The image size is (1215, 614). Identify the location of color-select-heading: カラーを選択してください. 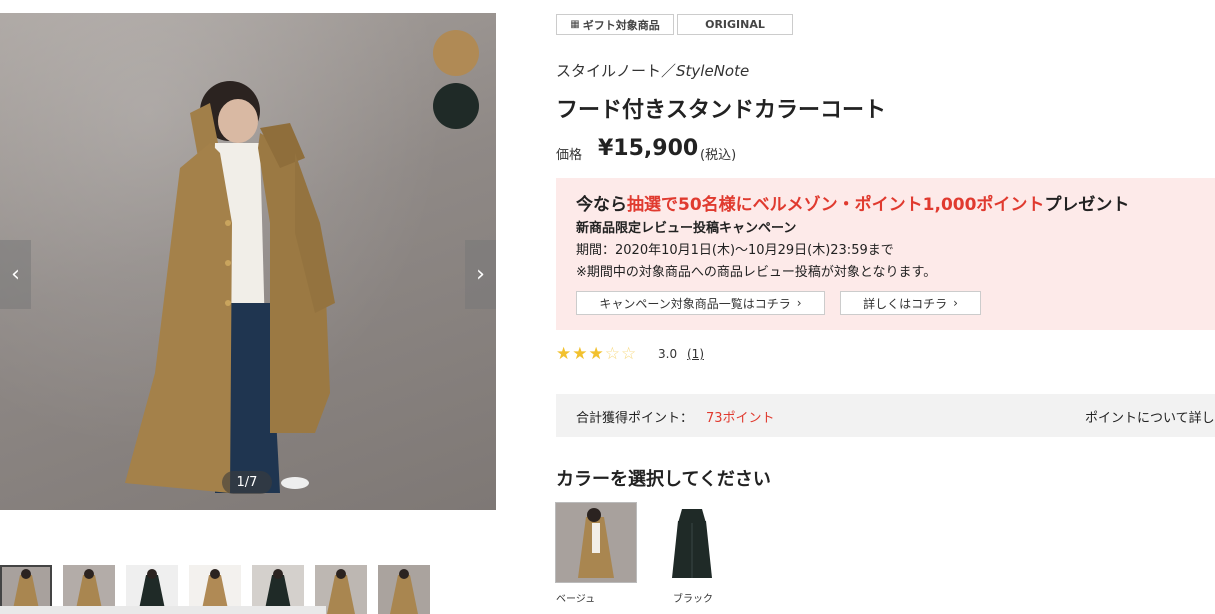
(663, 479).